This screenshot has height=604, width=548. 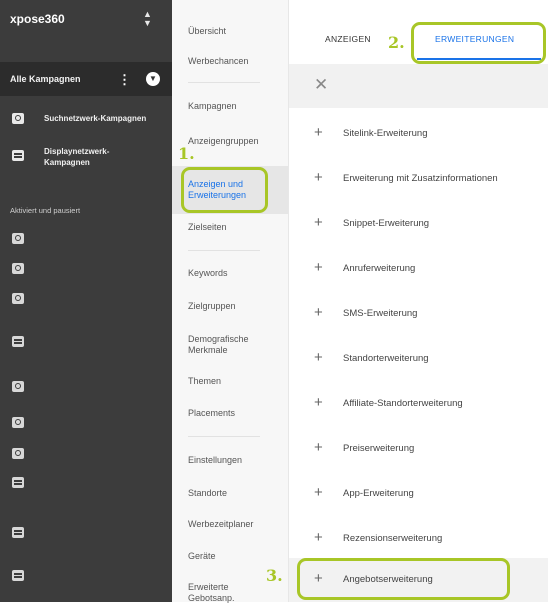 I want to click on extension-row-location: + Standorterweiterung, so click(x=418, y=359).